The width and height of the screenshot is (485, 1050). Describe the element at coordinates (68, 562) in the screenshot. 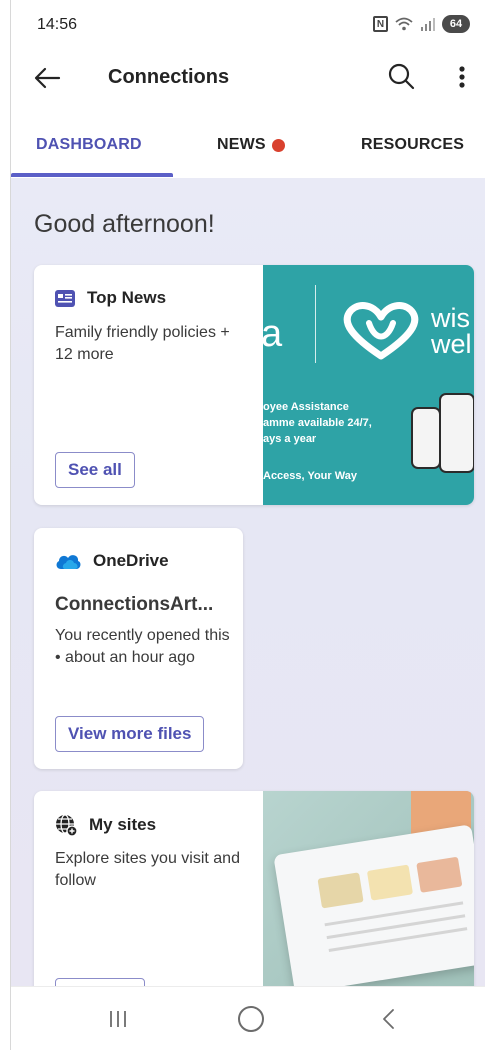

I see `cloud-icon` at that location.